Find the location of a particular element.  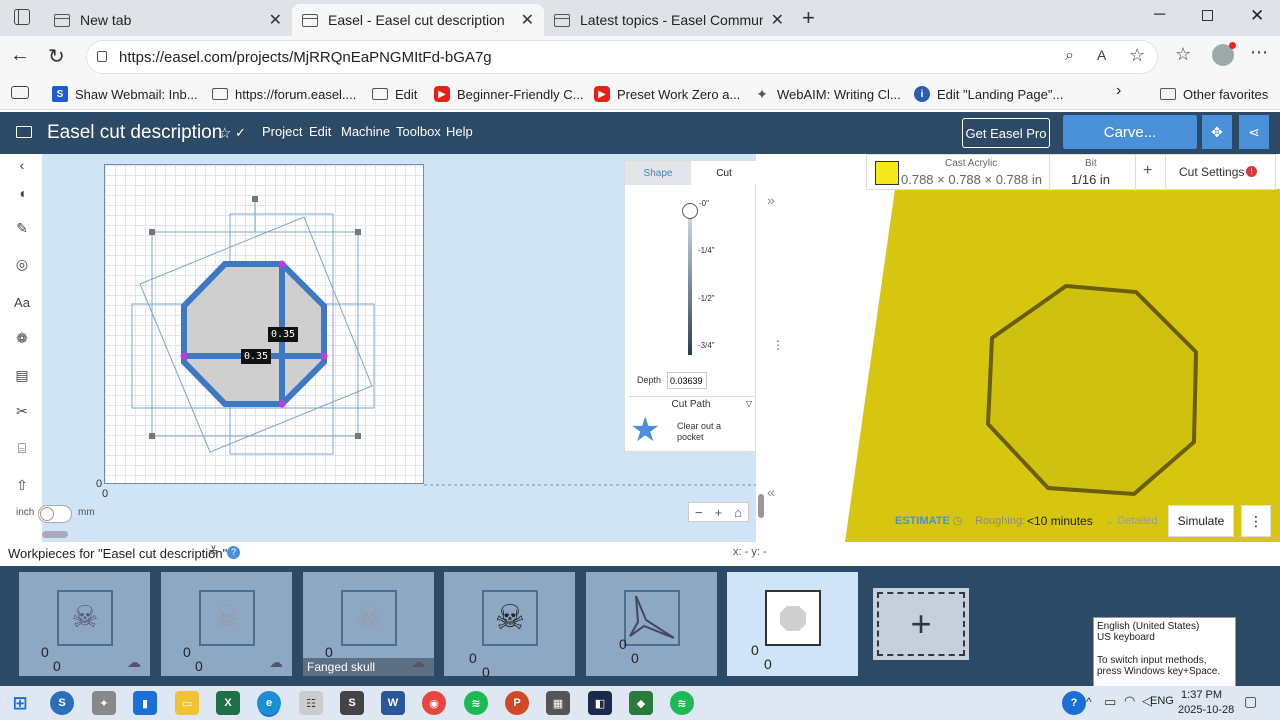

app-icon: S is located at coordinates (352, 703).